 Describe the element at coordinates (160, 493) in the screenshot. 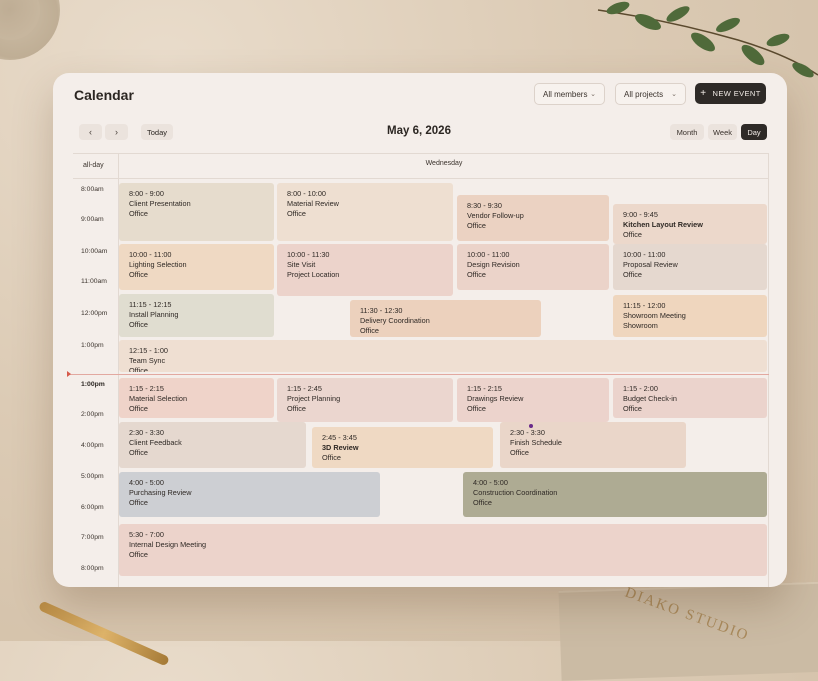

I see `event-name: Purchasing Review` at that location.